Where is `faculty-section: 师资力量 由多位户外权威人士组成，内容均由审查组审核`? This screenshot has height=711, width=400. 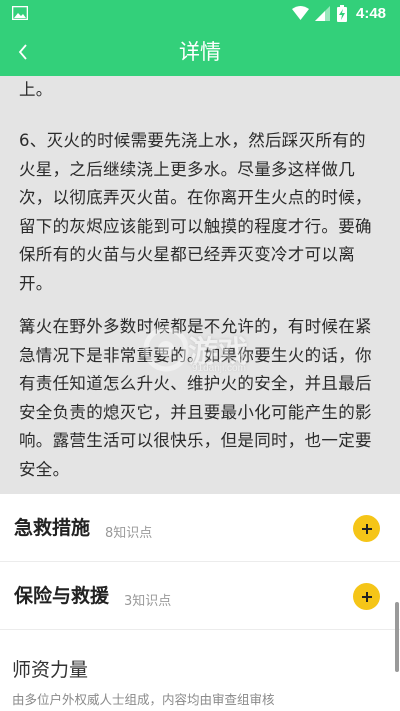
faculty-section: 师资力量 由多位户外权威人士组成，内容均由审查组审核 is located at coordinates (200, 670).